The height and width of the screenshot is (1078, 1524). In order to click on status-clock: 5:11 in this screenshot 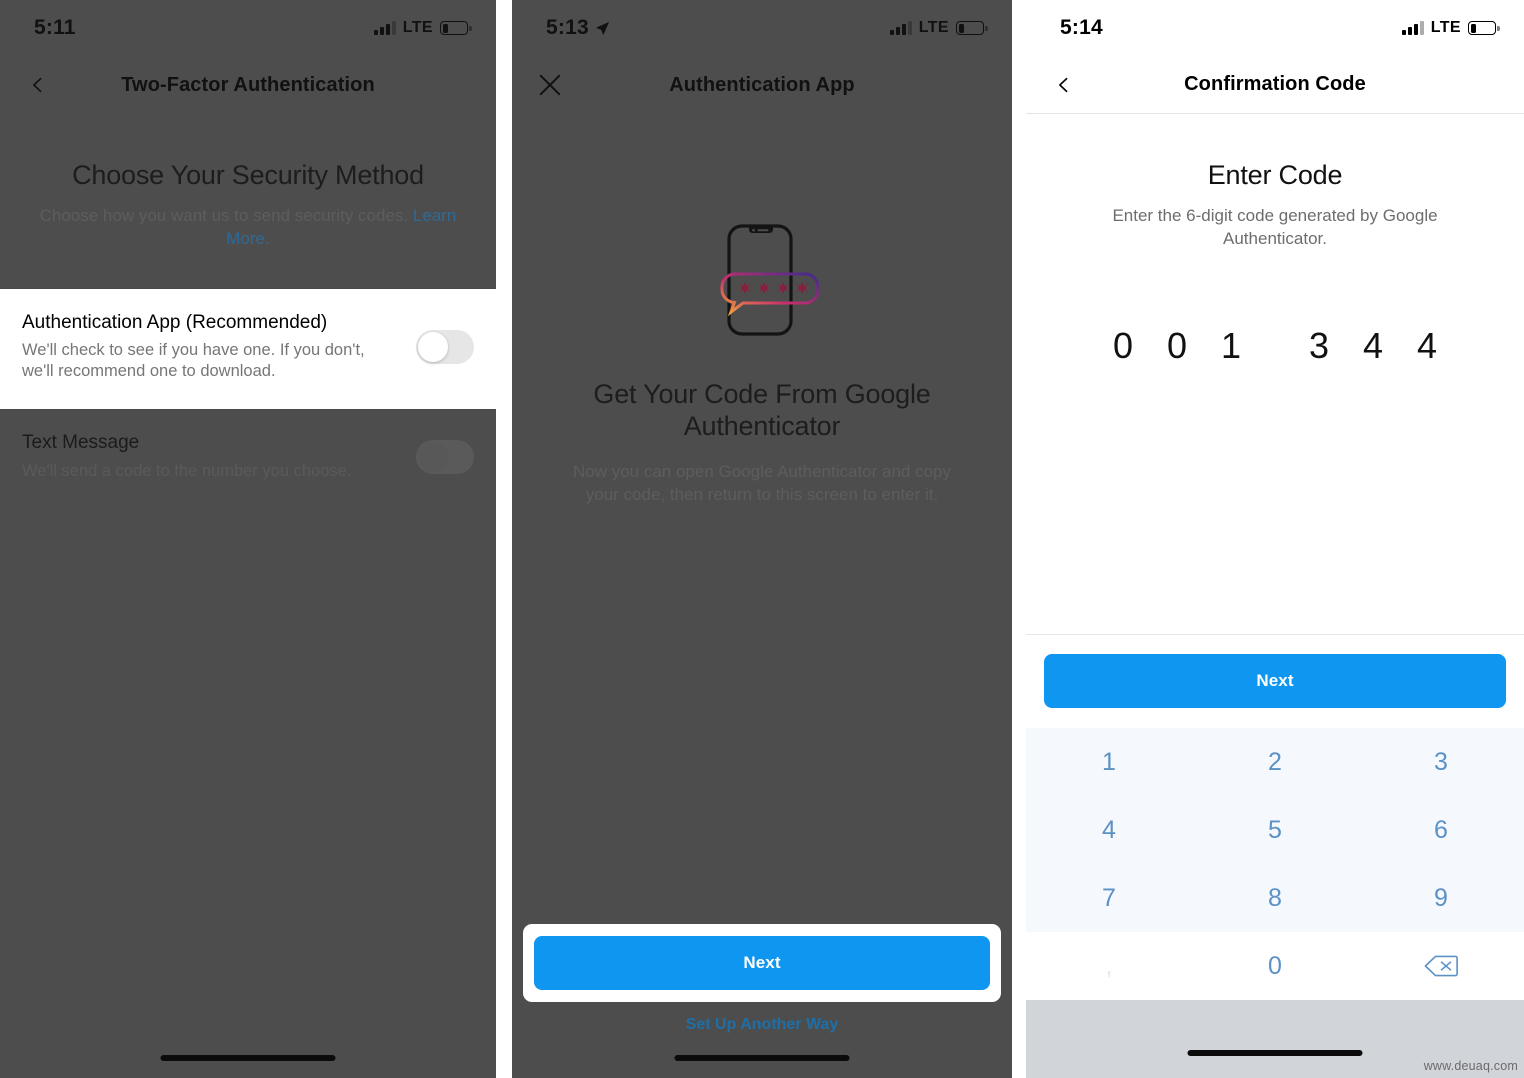, I will do `click(55, 28)`.